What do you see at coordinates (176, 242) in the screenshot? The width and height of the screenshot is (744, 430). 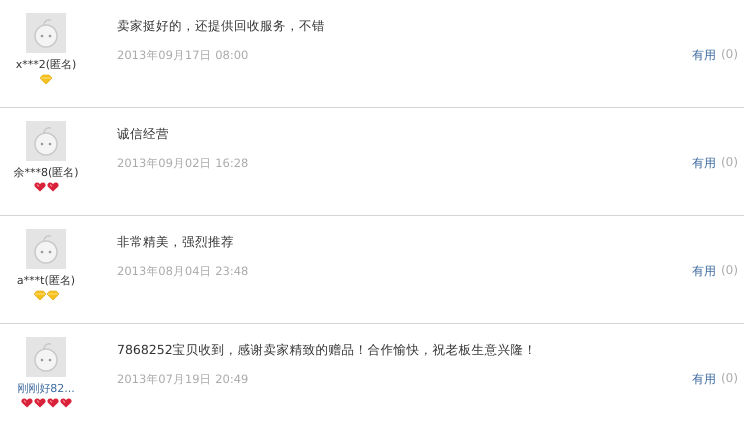 I see `review-text: 非常精美，强烈推荐` at bounding box center [176, 242].